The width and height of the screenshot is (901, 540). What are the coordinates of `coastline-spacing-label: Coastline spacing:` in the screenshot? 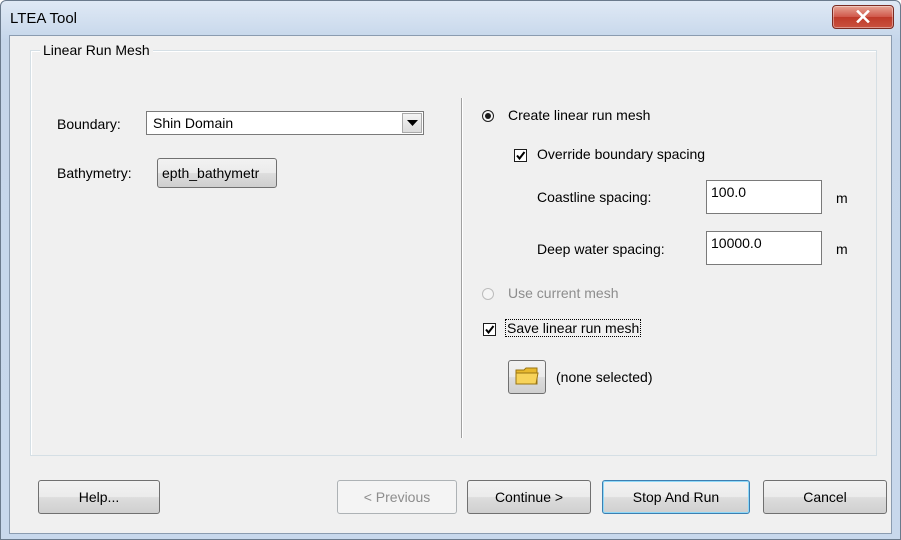 It's located at (594, 197).